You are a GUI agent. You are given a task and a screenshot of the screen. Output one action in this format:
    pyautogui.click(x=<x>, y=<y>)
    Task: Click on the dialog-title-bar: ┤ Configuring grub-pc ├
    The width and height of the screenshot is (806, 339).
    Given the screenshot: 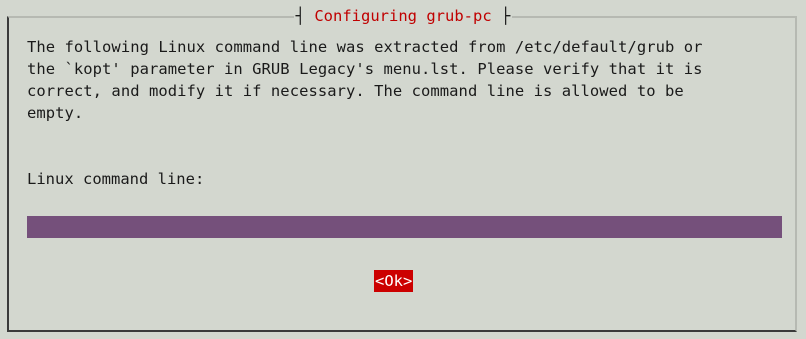 What is the action you would take?
    pyautogui.click(x=403, y=16)
    